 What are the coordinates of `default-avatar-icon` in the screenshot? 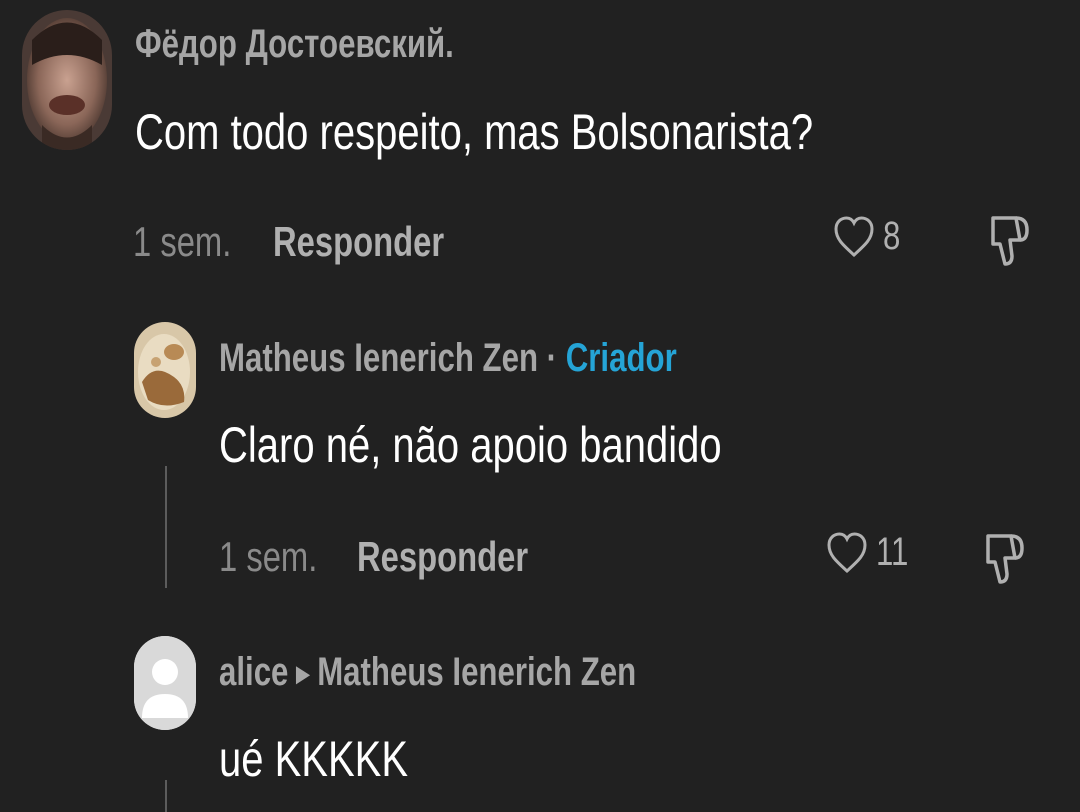 It's located at (165, 683).